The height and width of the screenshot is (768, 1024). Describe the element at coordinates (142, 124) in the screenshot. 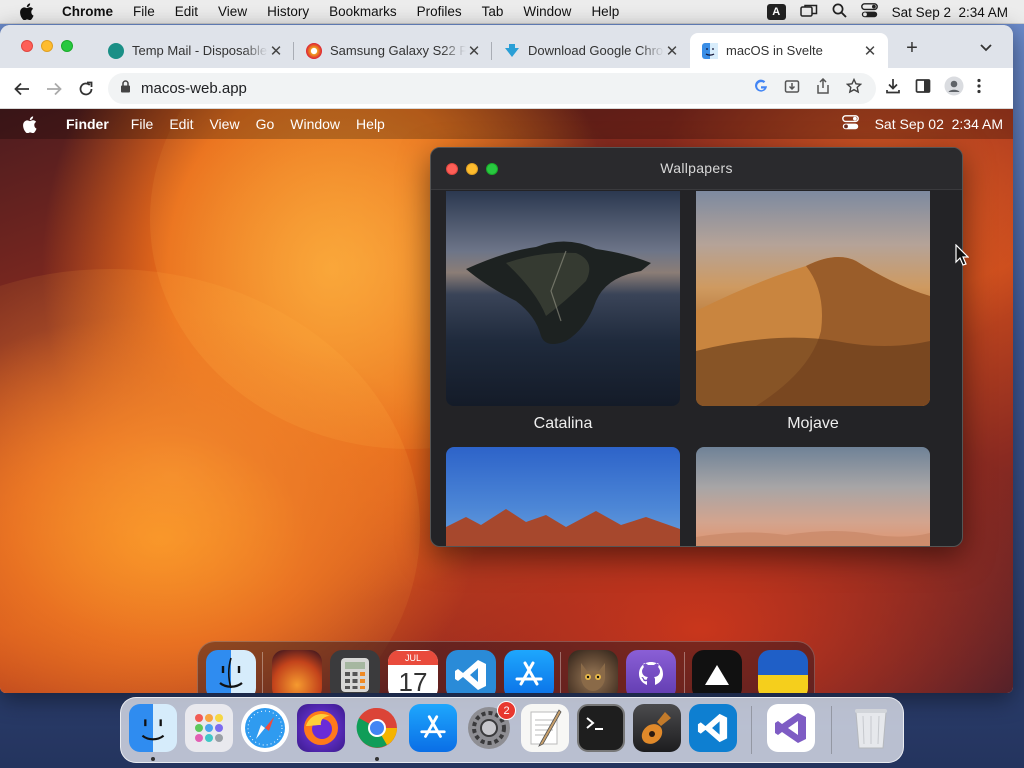

I see `web-menu-file: File` at that location.